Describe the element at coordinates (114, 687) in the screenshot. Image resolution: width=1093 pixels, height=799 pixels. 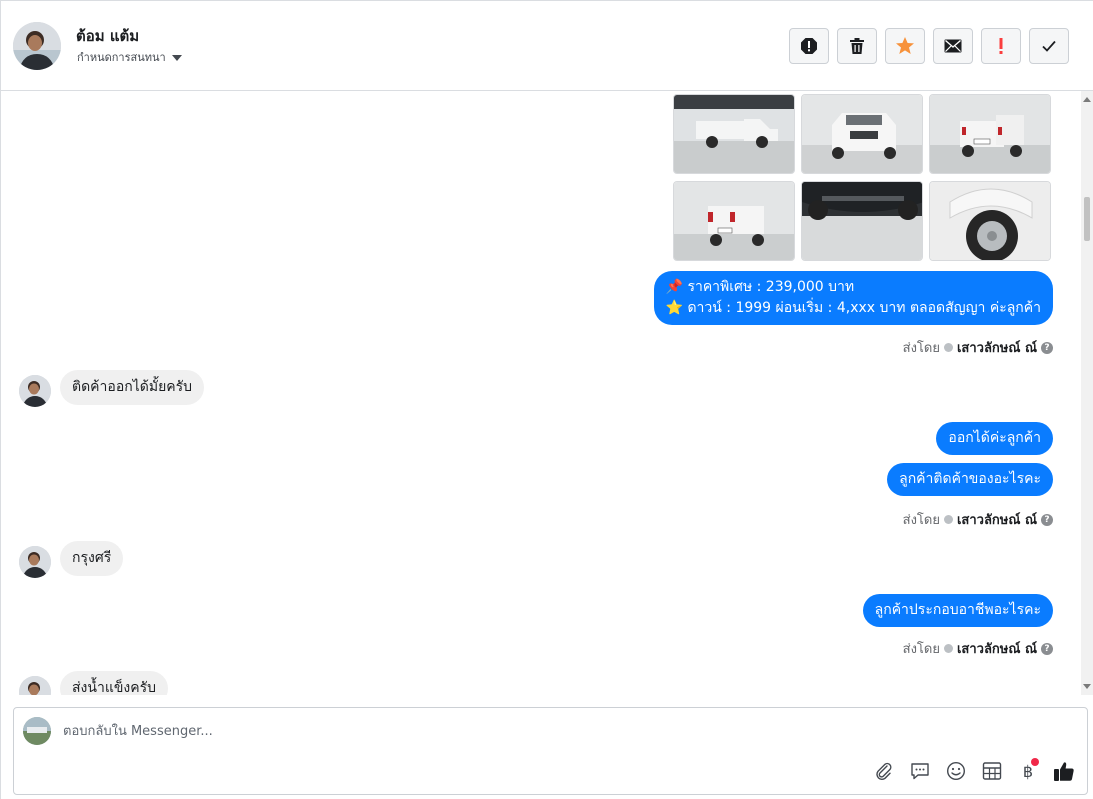
I see `message-text: ส่งน้ำแข็งครับ` at that location.